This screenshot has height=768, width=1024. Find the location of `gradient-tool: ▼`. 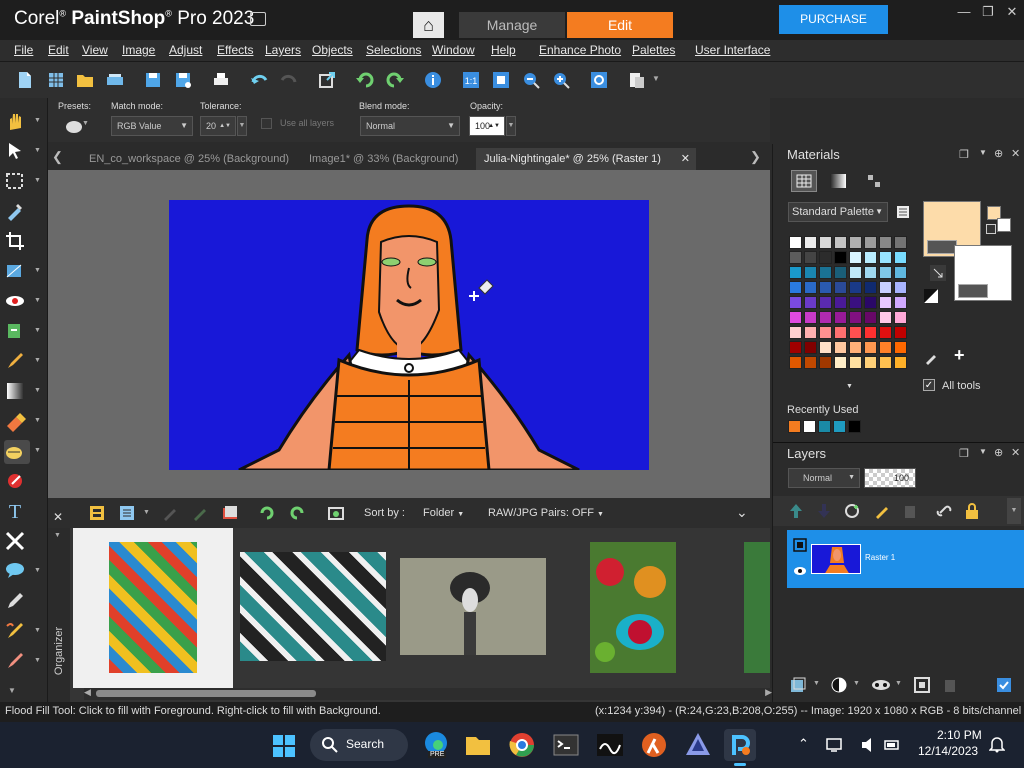

gradient-tool: ▼ is located at coordinates (22, 392).